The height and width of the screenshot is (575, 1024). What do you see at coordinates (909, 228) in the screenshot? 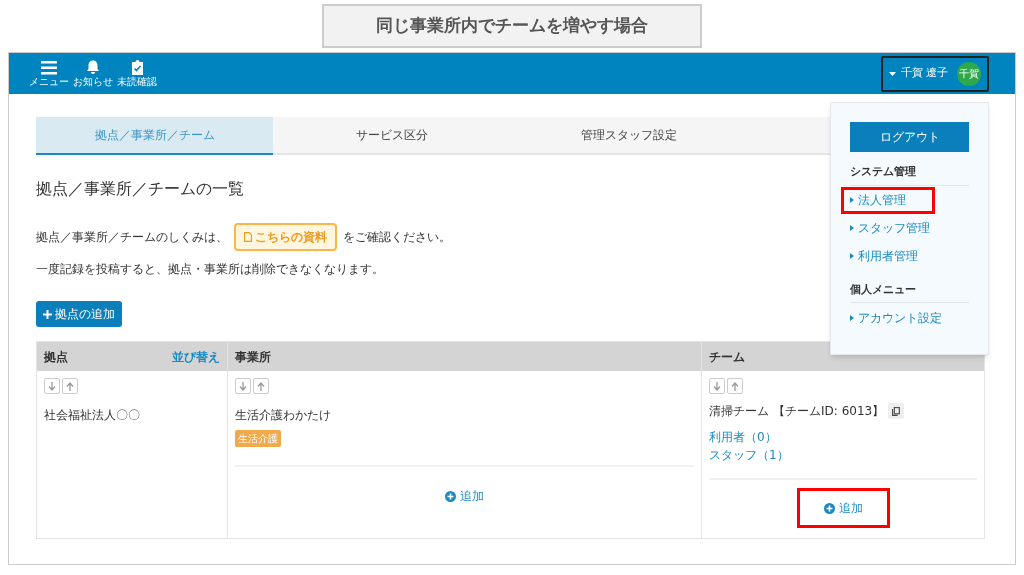
I see `menu-item: スタッフ管理` at bounding box center [909, 228].